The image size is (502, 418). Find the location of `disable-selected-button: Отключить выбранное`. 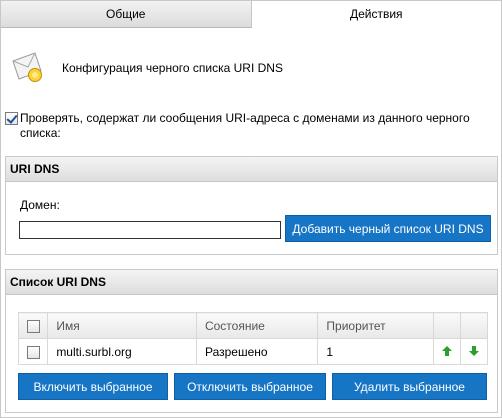

disable-selected-button: Отключить выбранное is located at coordinates (250, 386).